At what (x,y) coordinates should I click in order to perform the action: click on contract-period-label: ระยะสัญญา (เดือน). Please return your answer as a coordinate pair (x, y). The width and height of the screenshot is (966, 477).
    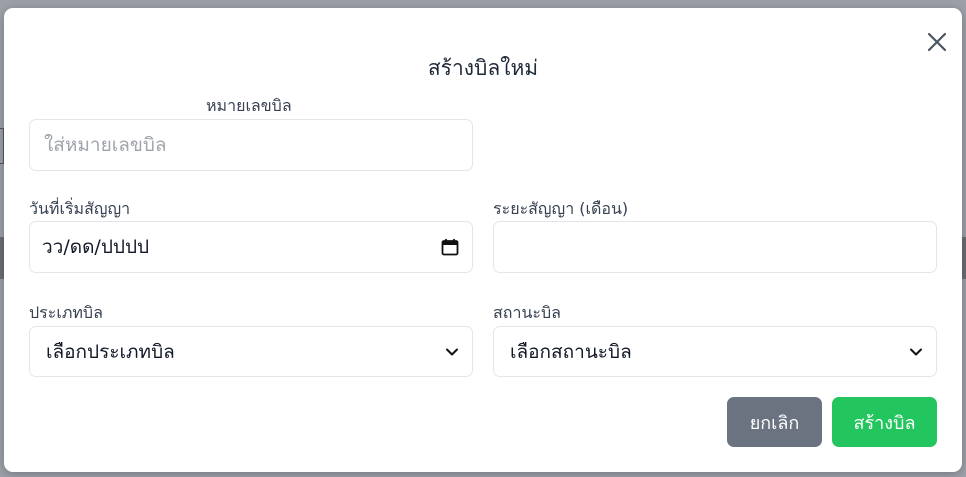
    Looking at the image, I should click on (561, 208).